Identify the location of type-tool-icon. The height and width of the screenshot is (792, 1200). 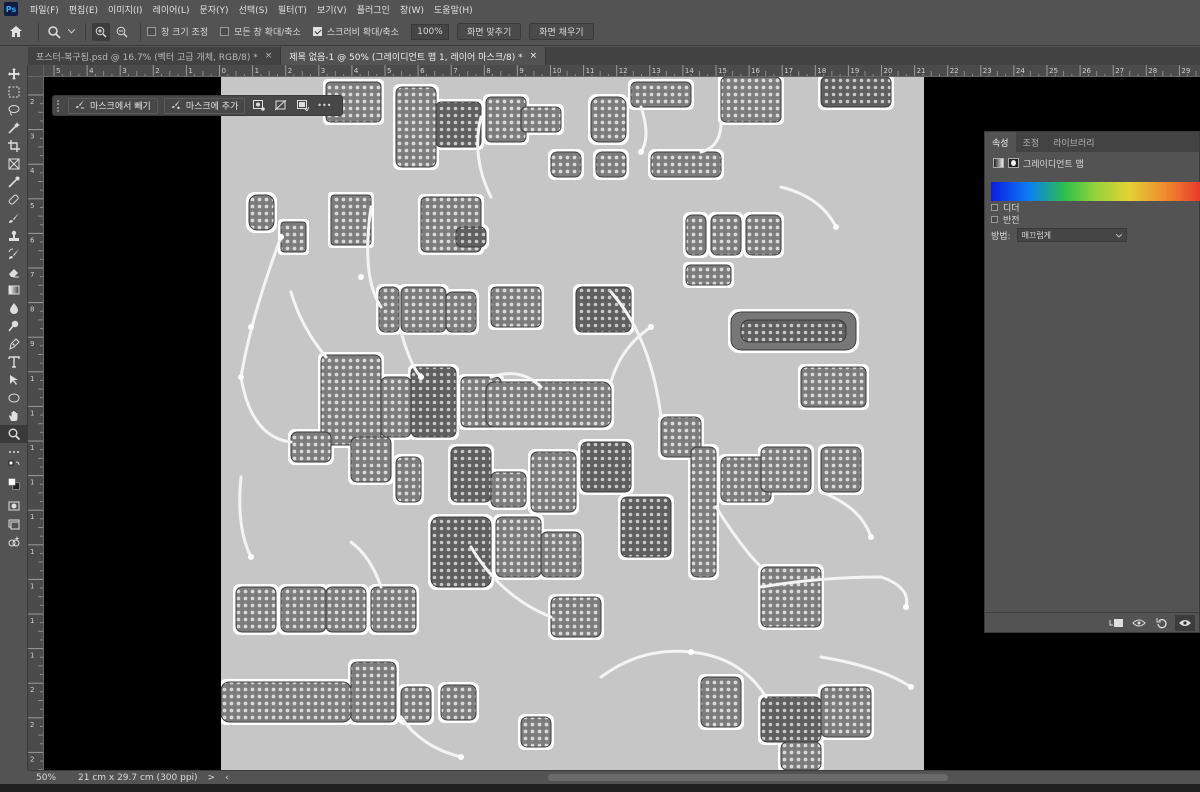
(14, 362).